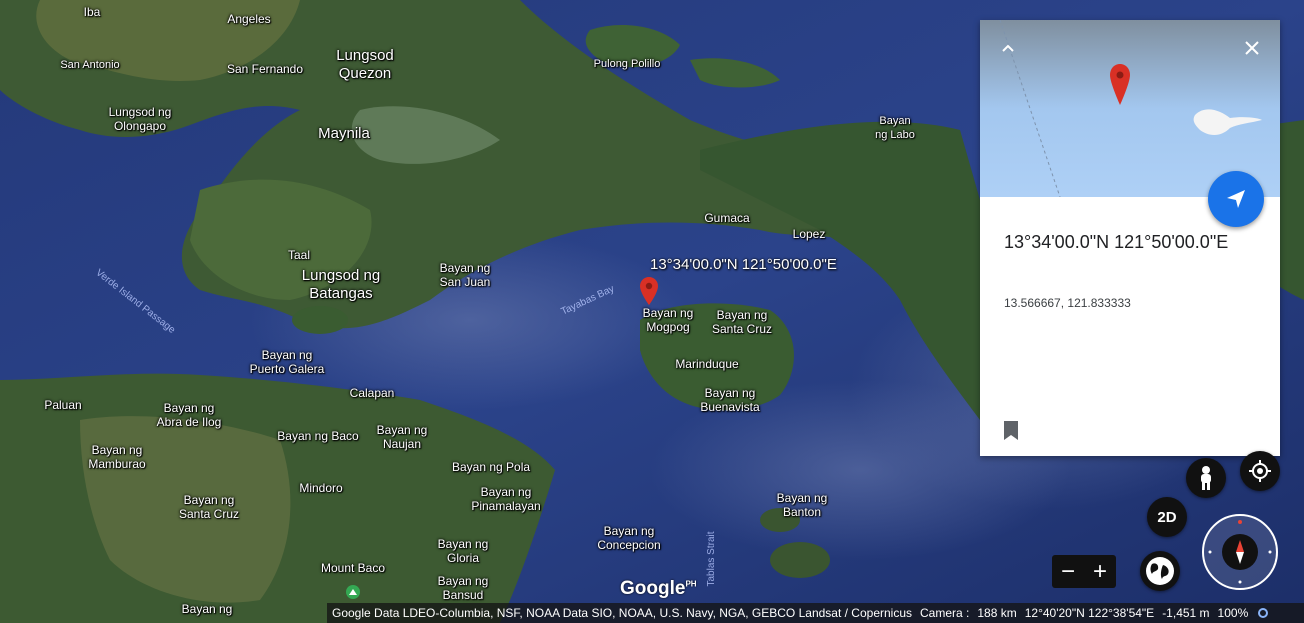 Image resolution: width=1304 pixels, height=623 pixels. I want to click on zoom-in-button: +, so click(1100, 571).